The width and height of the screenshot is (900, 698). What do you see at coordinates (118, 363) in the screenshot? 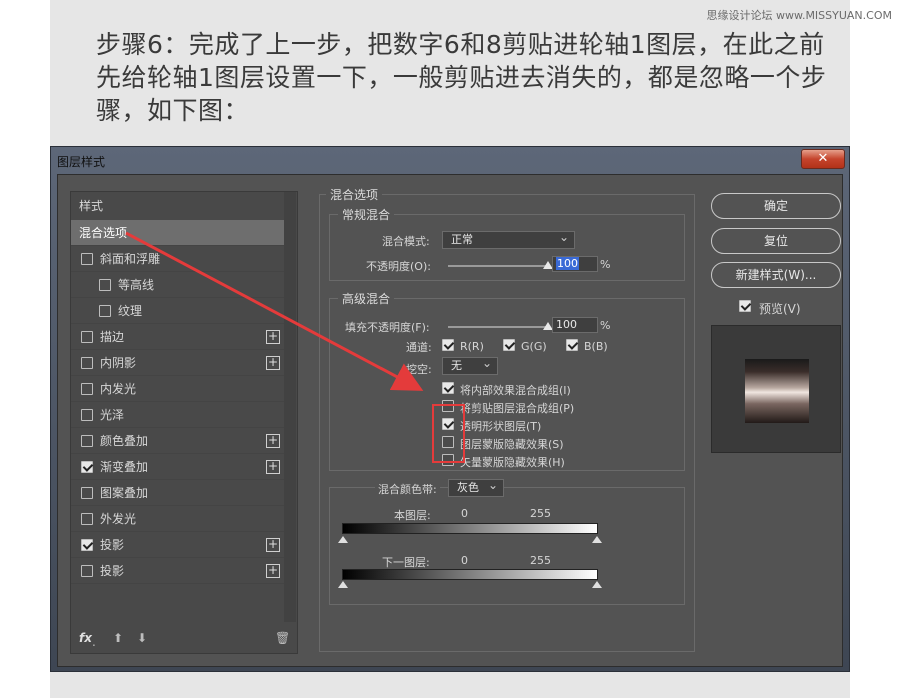
I see `style-item-label: 内阴影` at bounding box center [118, 363].